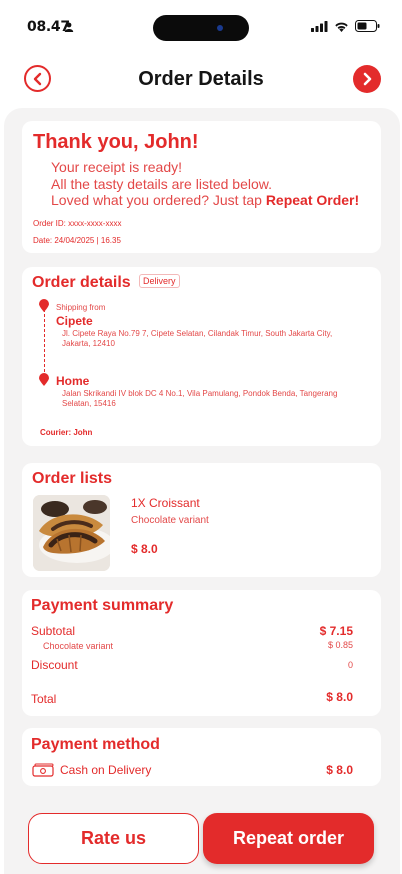  What do you see at coordinates (350, 665) in the screenshot?
I see `discount-value: 0` at bounding box center [350, 665].